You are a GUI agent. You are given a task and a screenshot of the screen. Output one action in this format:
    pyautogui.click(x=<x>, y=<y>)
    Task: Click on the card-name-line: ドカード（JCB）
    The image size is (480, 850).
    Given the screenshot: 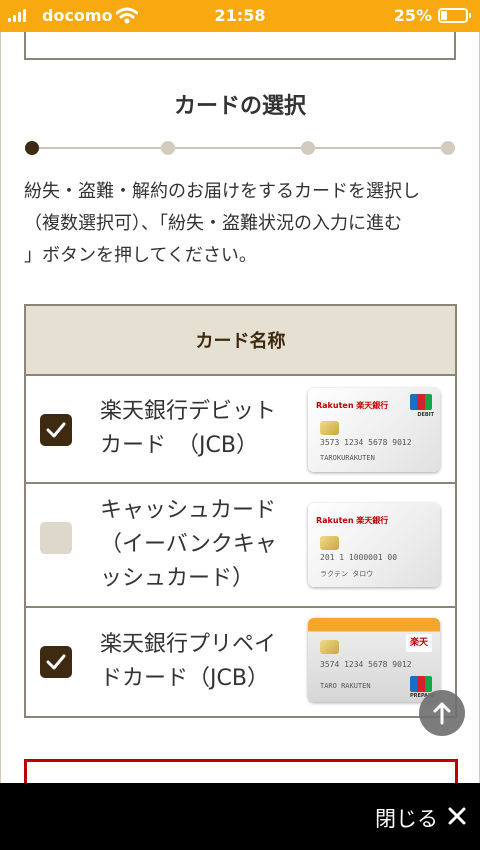 What is the action you would take?
    pyautogui.click(x=184, y=678)
    